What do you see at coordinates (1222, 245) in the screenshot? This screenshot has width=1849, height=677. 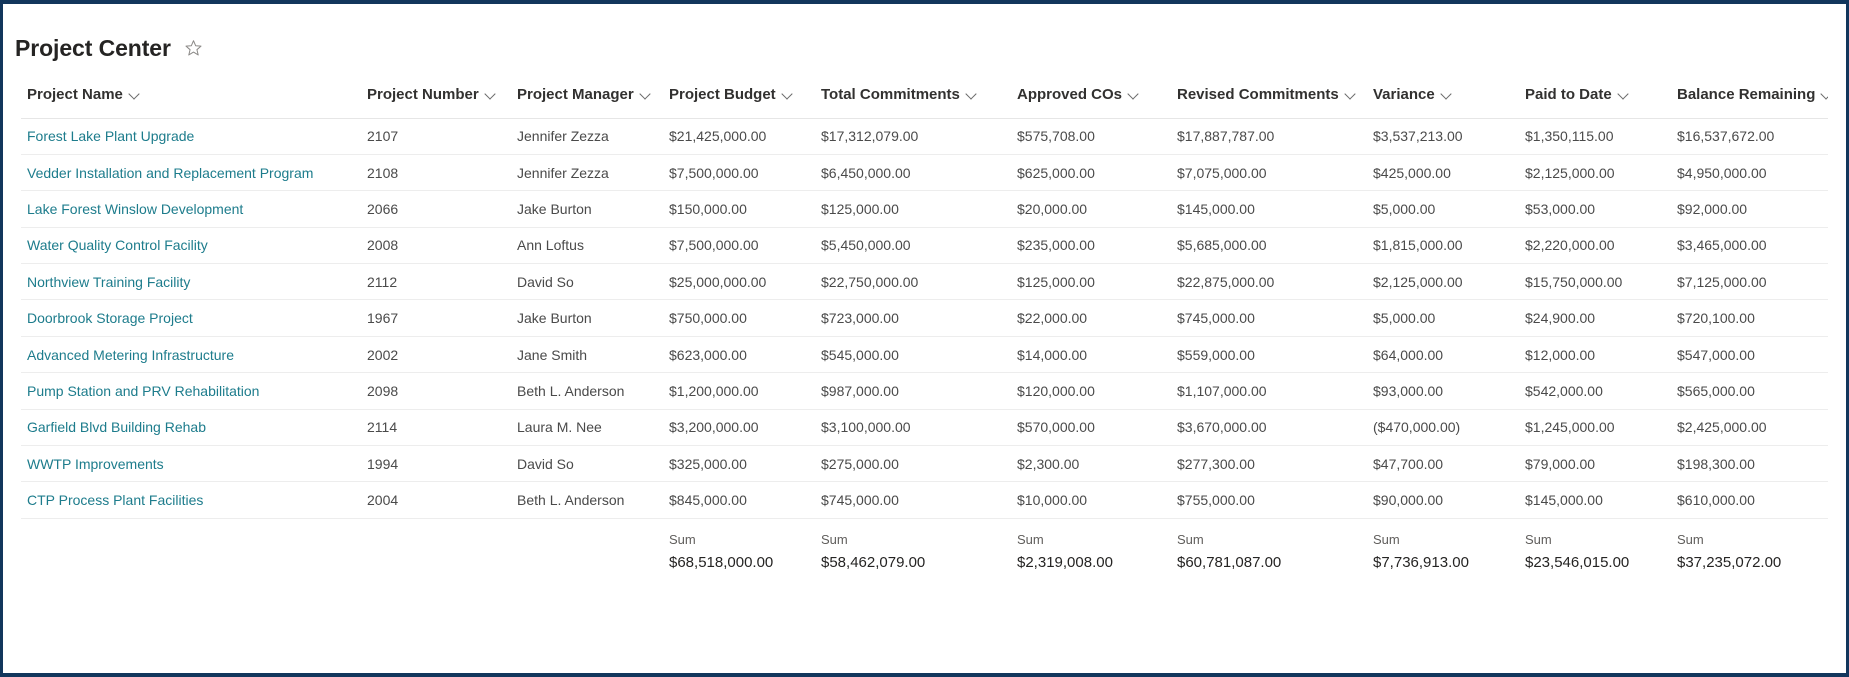 I see `cell-revised-commitments: $5,685,000.00` at bounding box center [1222, 245].